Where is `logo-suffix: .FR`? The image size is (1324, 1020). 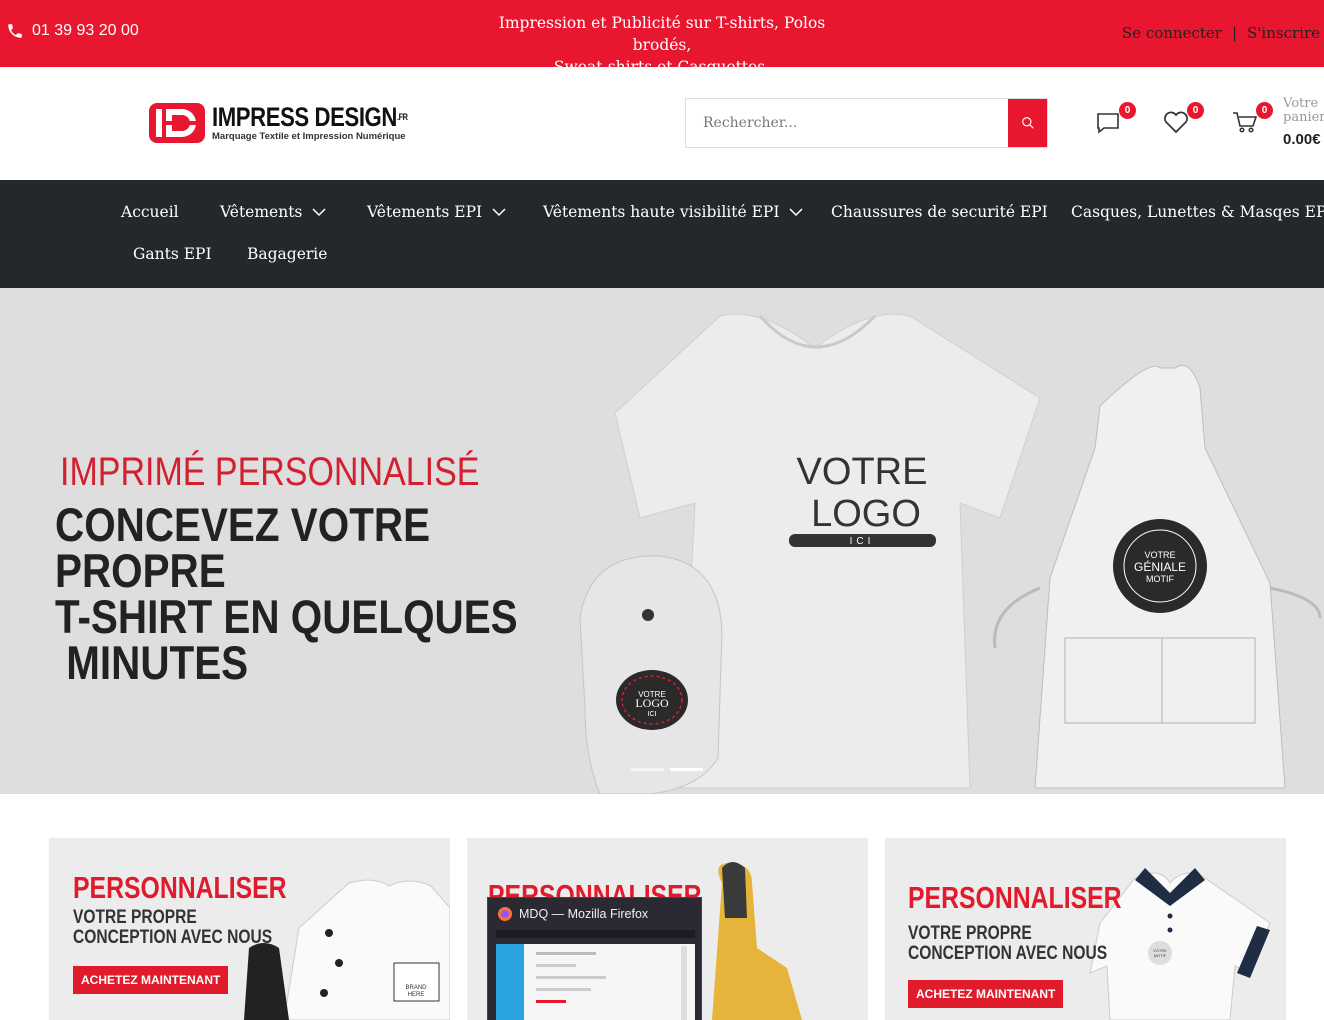 logo-suffix: .FR is located at coordinates (402, 117).